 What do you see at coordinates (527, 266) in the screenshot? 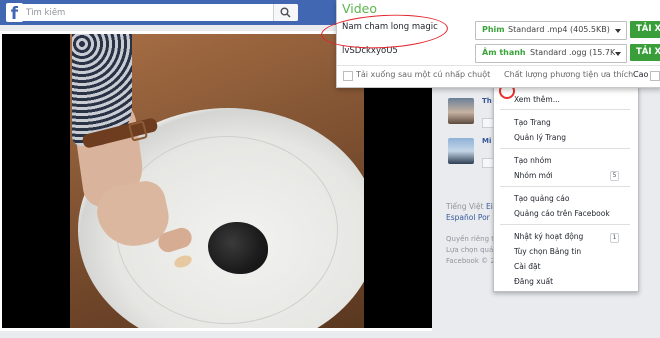
I see `menu-item-settings: Cài đặt` at bounding box center [527, 266].